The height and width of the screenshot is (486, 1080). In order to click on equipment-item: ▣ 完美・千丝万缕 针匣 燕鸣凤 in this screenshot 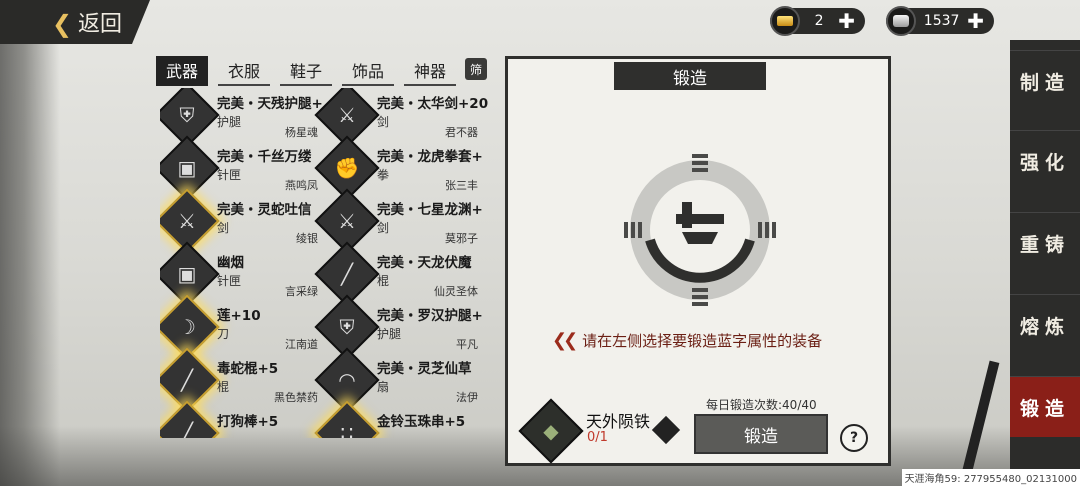, I will do `click(241, 168)`.